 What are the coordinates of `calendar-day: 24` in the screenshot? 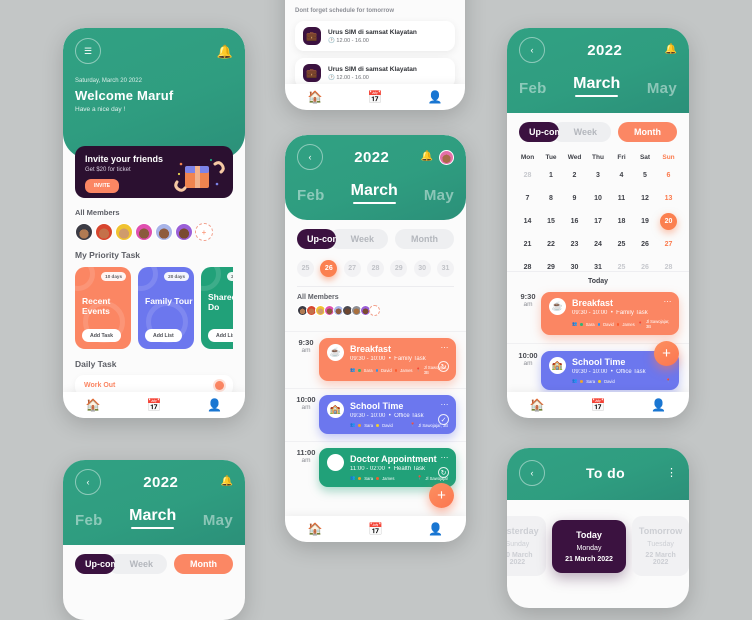 It's located at (598, 244).